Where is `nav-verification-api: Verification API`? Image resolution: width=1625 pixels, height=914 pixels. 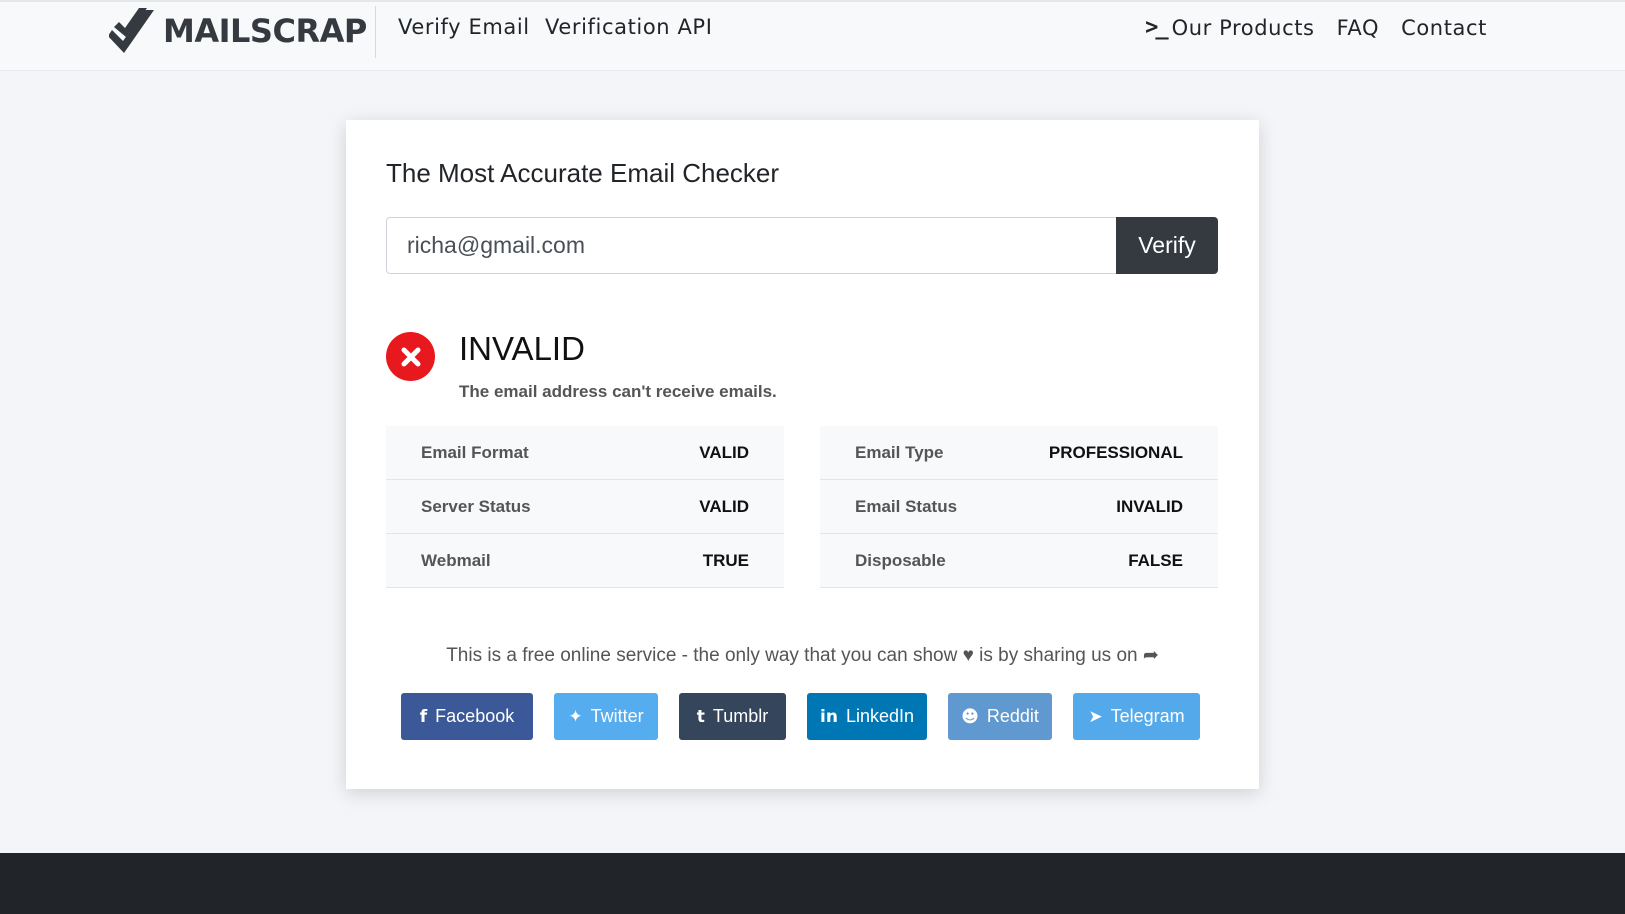
nav-verification-api: Verification API is located at coordinates (629, 27).